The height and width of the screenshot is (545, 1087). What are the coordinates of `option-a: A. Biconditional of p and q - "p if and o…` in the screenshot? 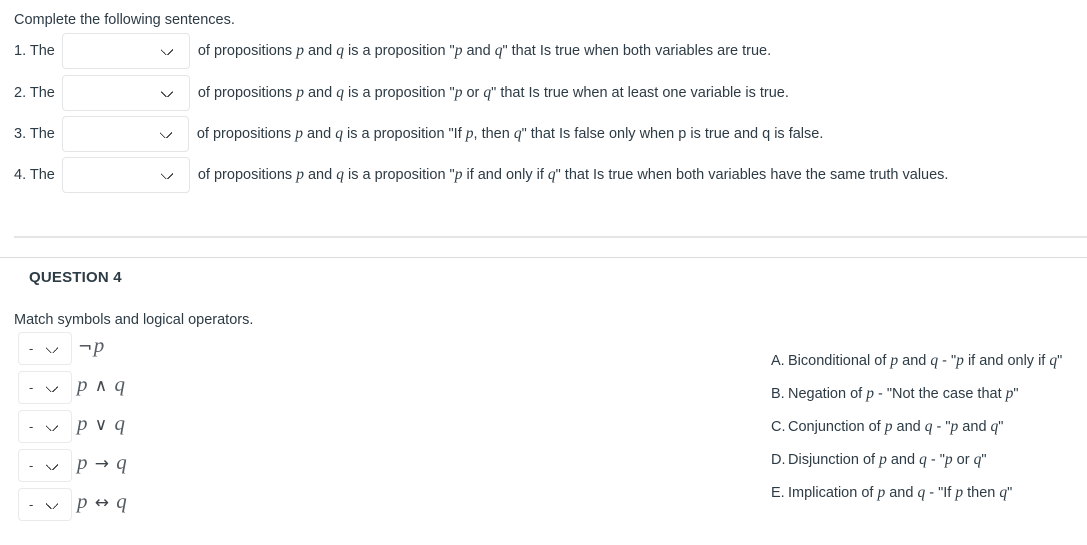 It's located at (917, 360).